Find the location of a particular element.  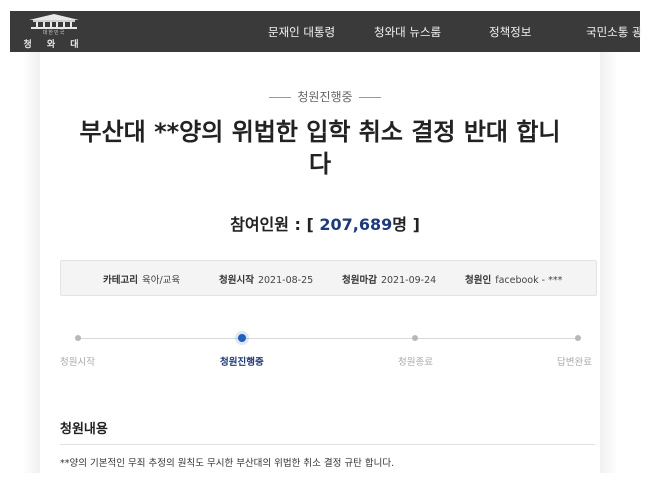

info-end: 청원마감 2021-09-24 is located at coordinates (389, 279).